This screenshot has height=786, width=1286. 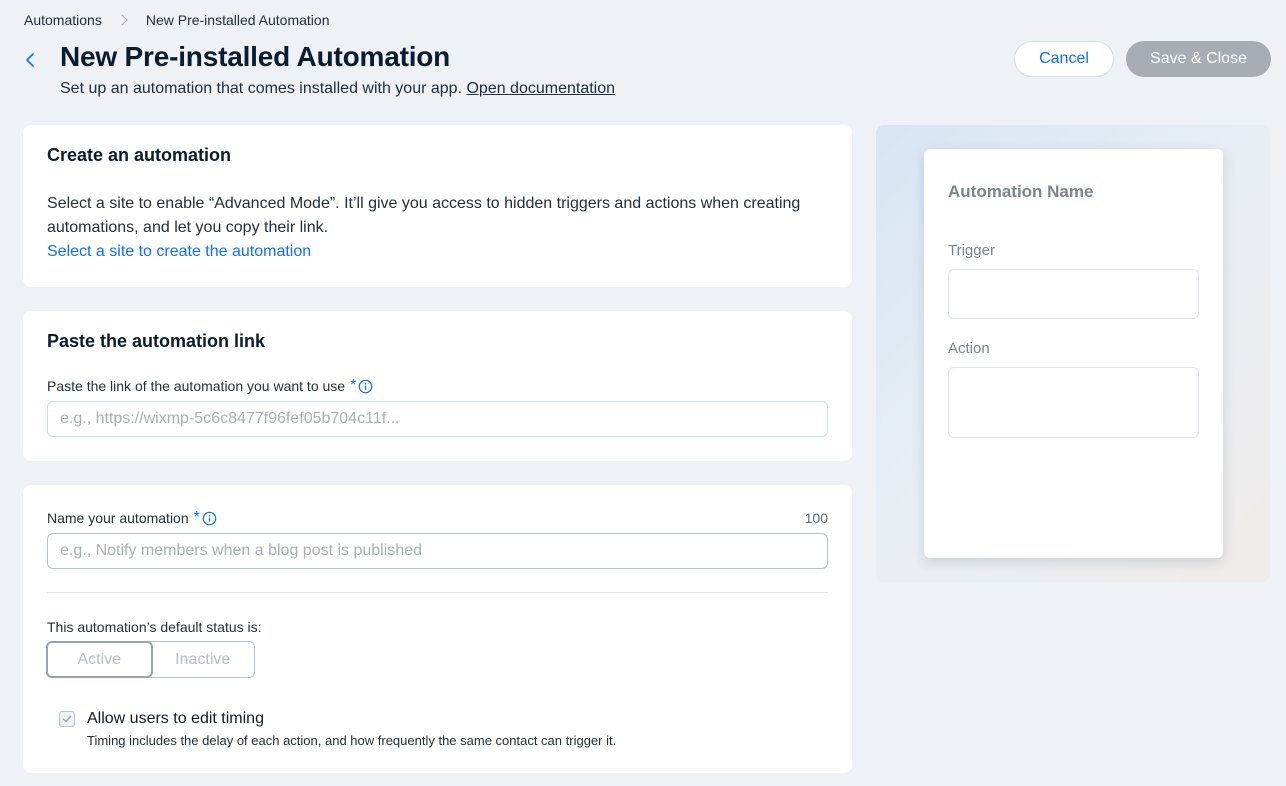 I want to click on preview-action-label: Action, so click(x=969, y=348).